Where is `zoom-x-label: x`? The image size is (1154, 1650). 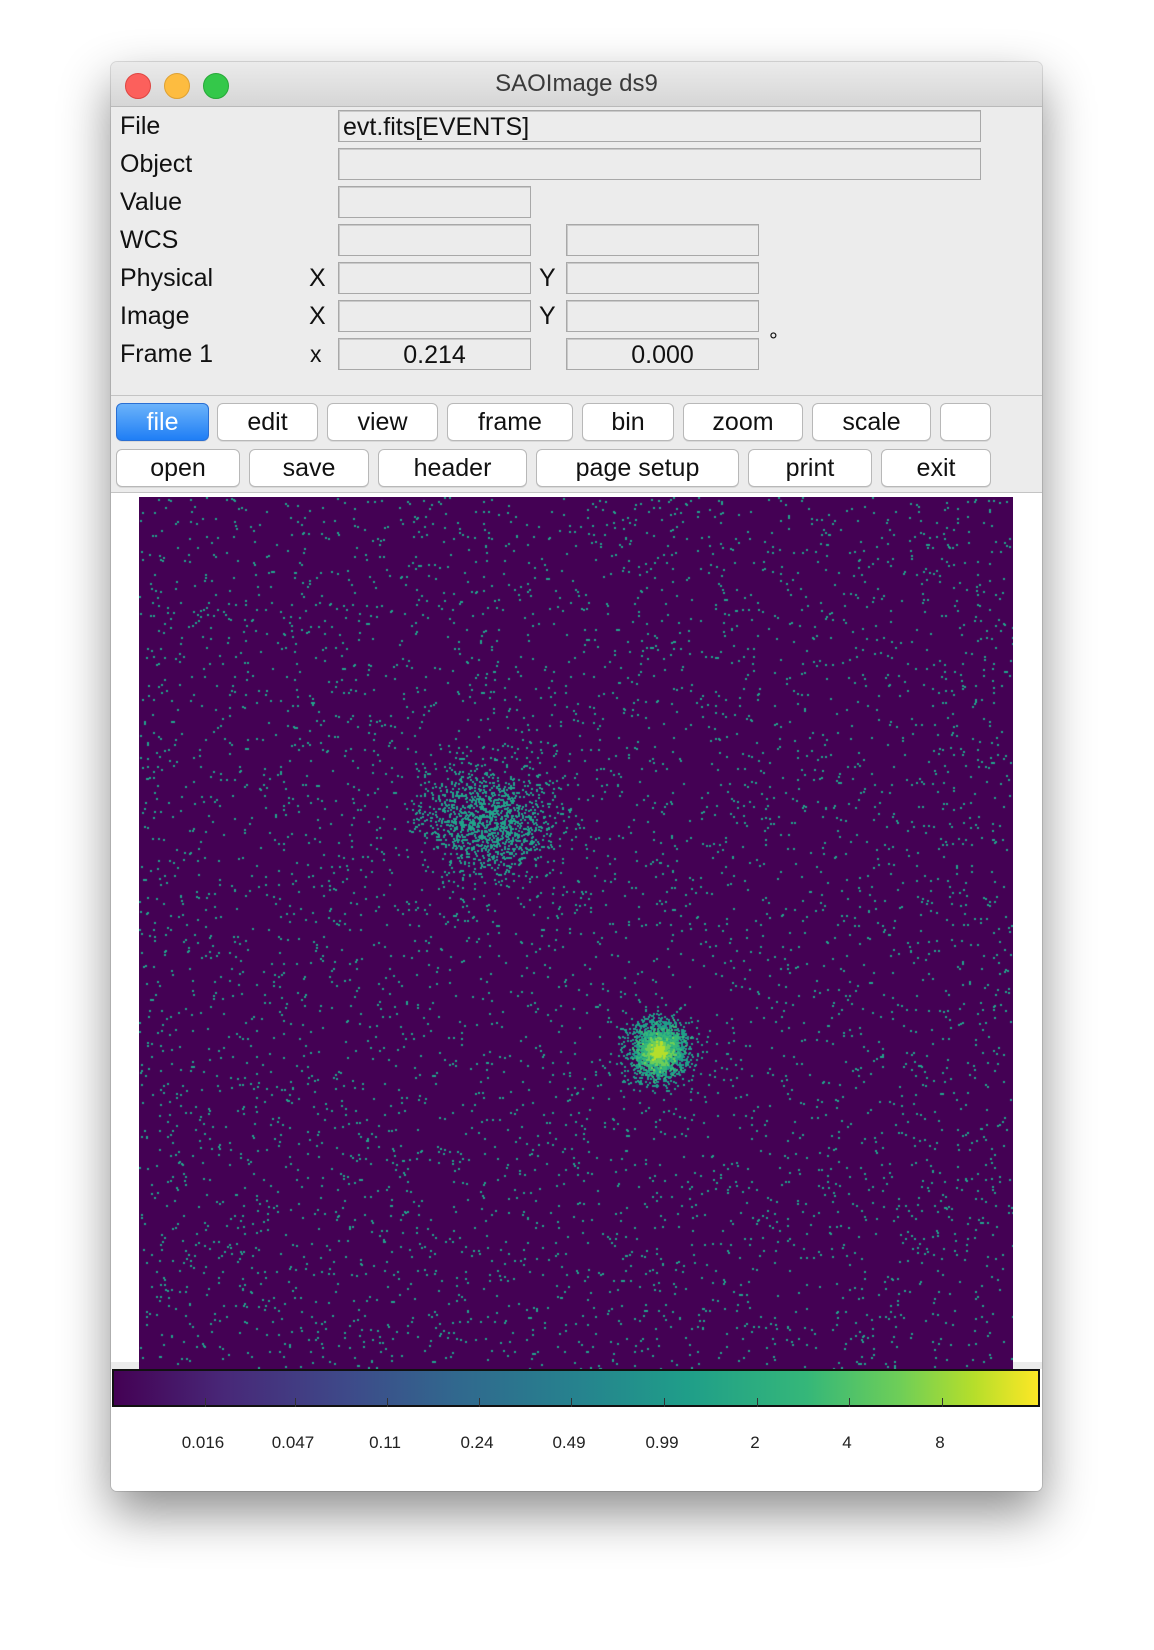 zoom-x-label: x is located at coordinates (316, 354).